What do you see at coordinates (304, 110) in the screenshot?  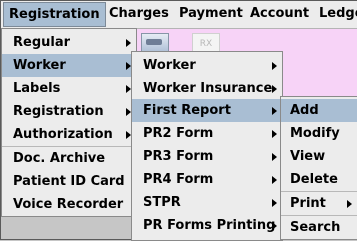 I see `menu-item-label: Add` at bounding box center [304, 110].